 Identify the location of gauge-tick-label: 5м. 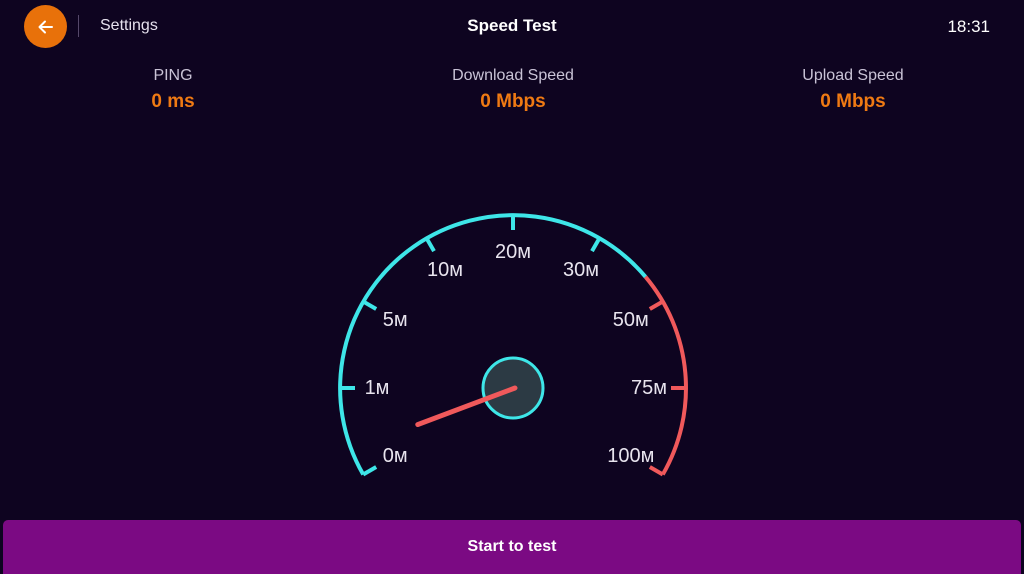
(395, 320).